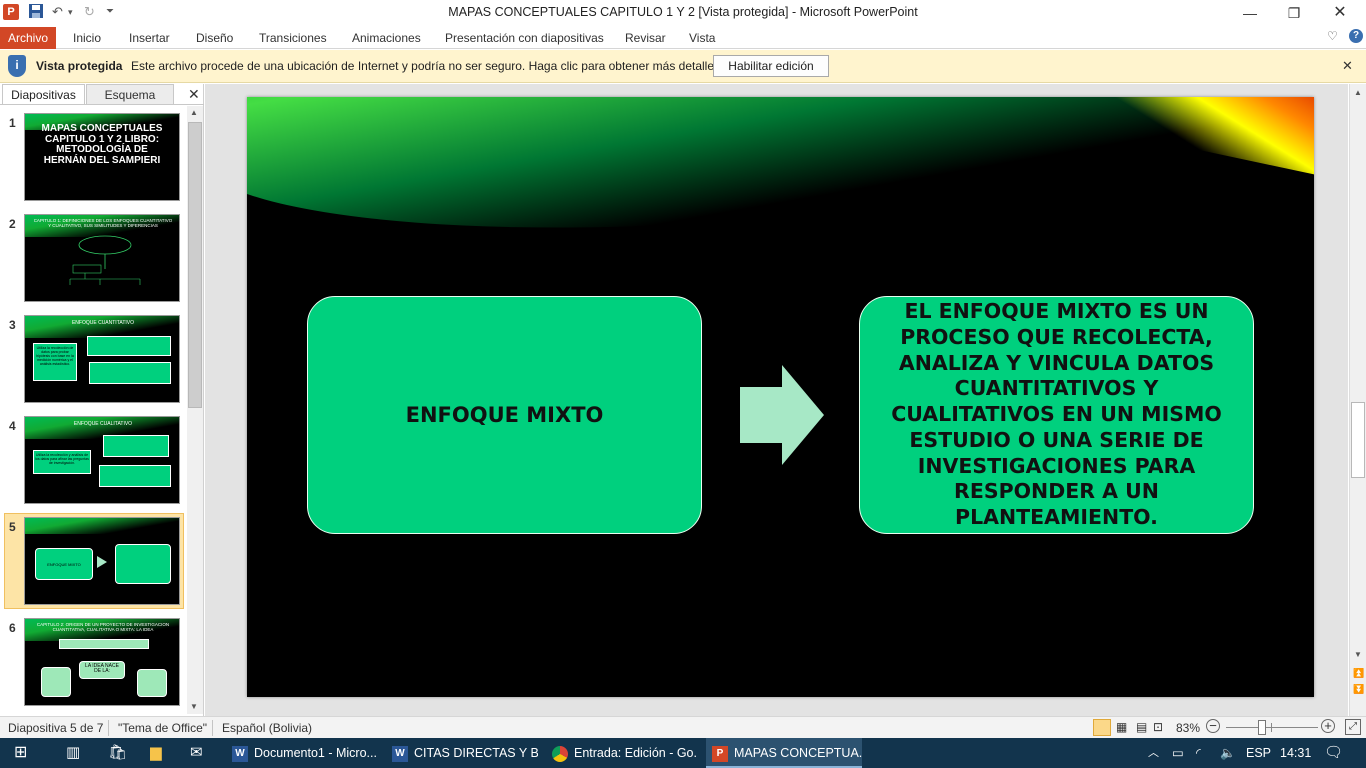 The height and width of the screenshot is (768, 1366). I want to click on volume-icon: 🔈, so click(1228, 753).